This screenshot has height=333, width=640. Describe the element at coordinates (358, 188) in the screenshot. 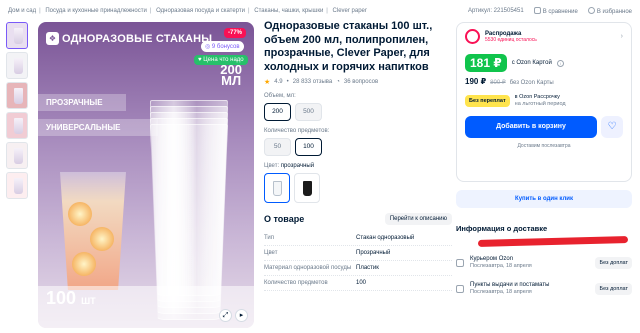

I see `color-options` at that location.